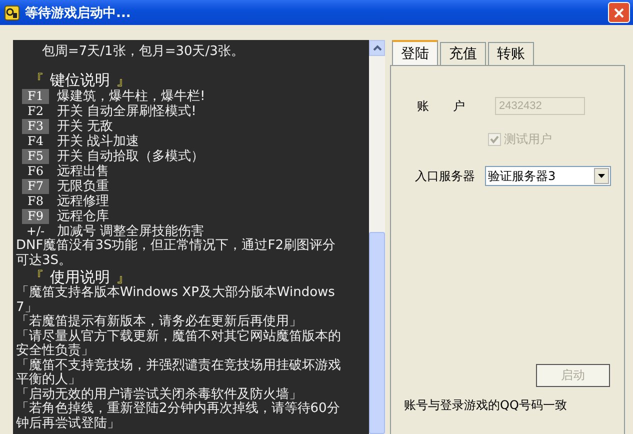 The height and width of the screenshot is (434, 633). What do you see at coordinates (35, 126) in the screenshot?
I see `key-label: F3` at bounding box center [35, 126].